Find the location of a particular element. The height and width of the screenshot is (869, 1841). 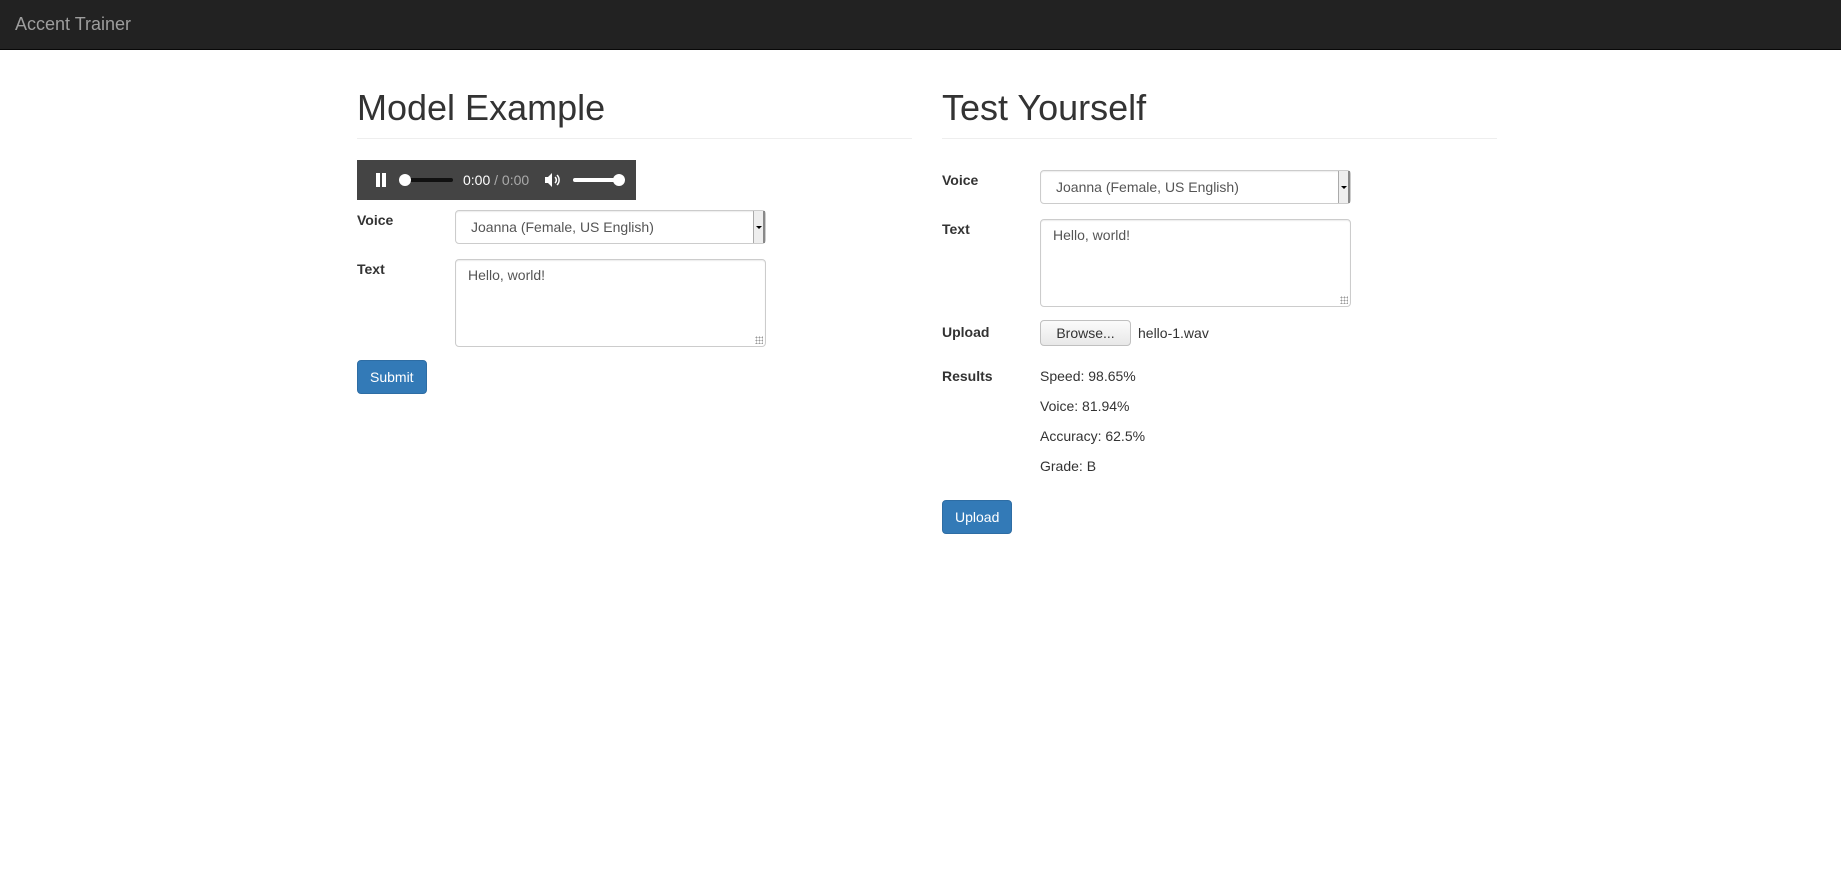

current-time: 0:00 is located at coordinates (477, 180).